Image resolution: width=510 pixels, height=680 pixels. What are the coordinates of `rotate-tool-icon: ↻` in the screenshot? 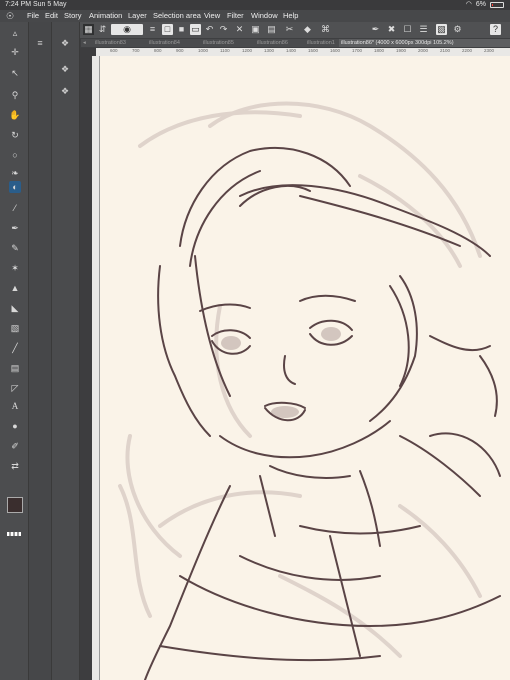 It's located at (15, 135).